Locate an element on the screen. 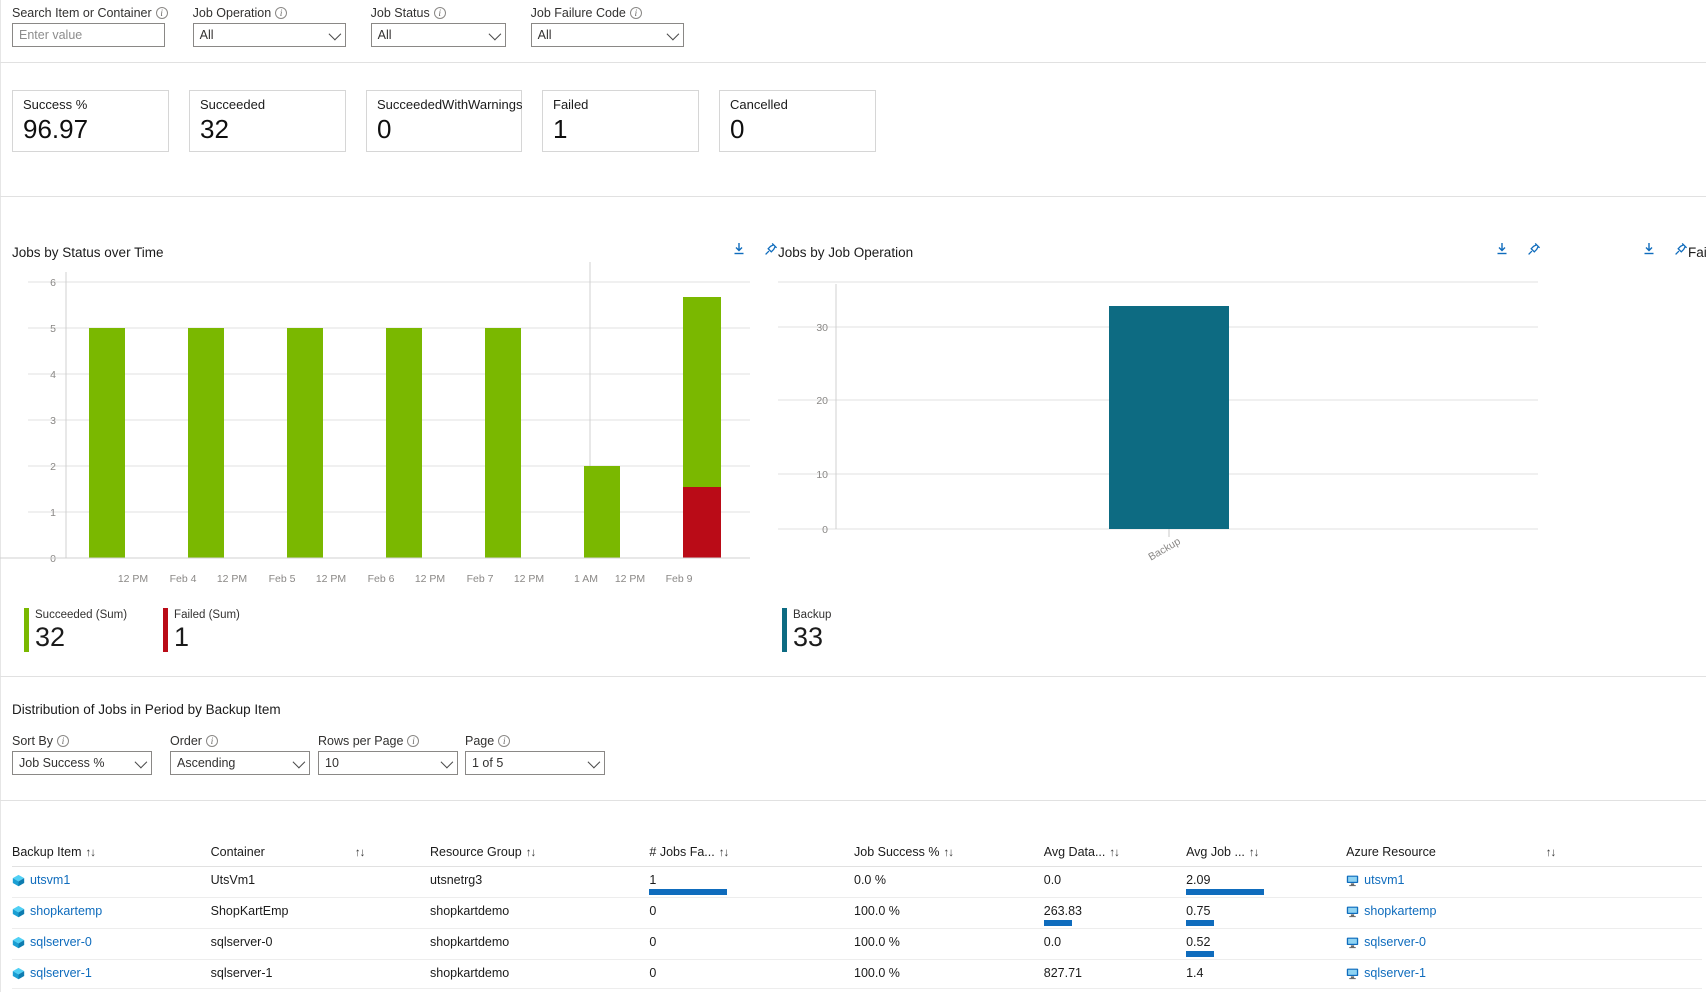 Image resolution: width=1706 pixels, height=992 pixels. rows-per-page-select: 10 is located at coordinates (388, 763).